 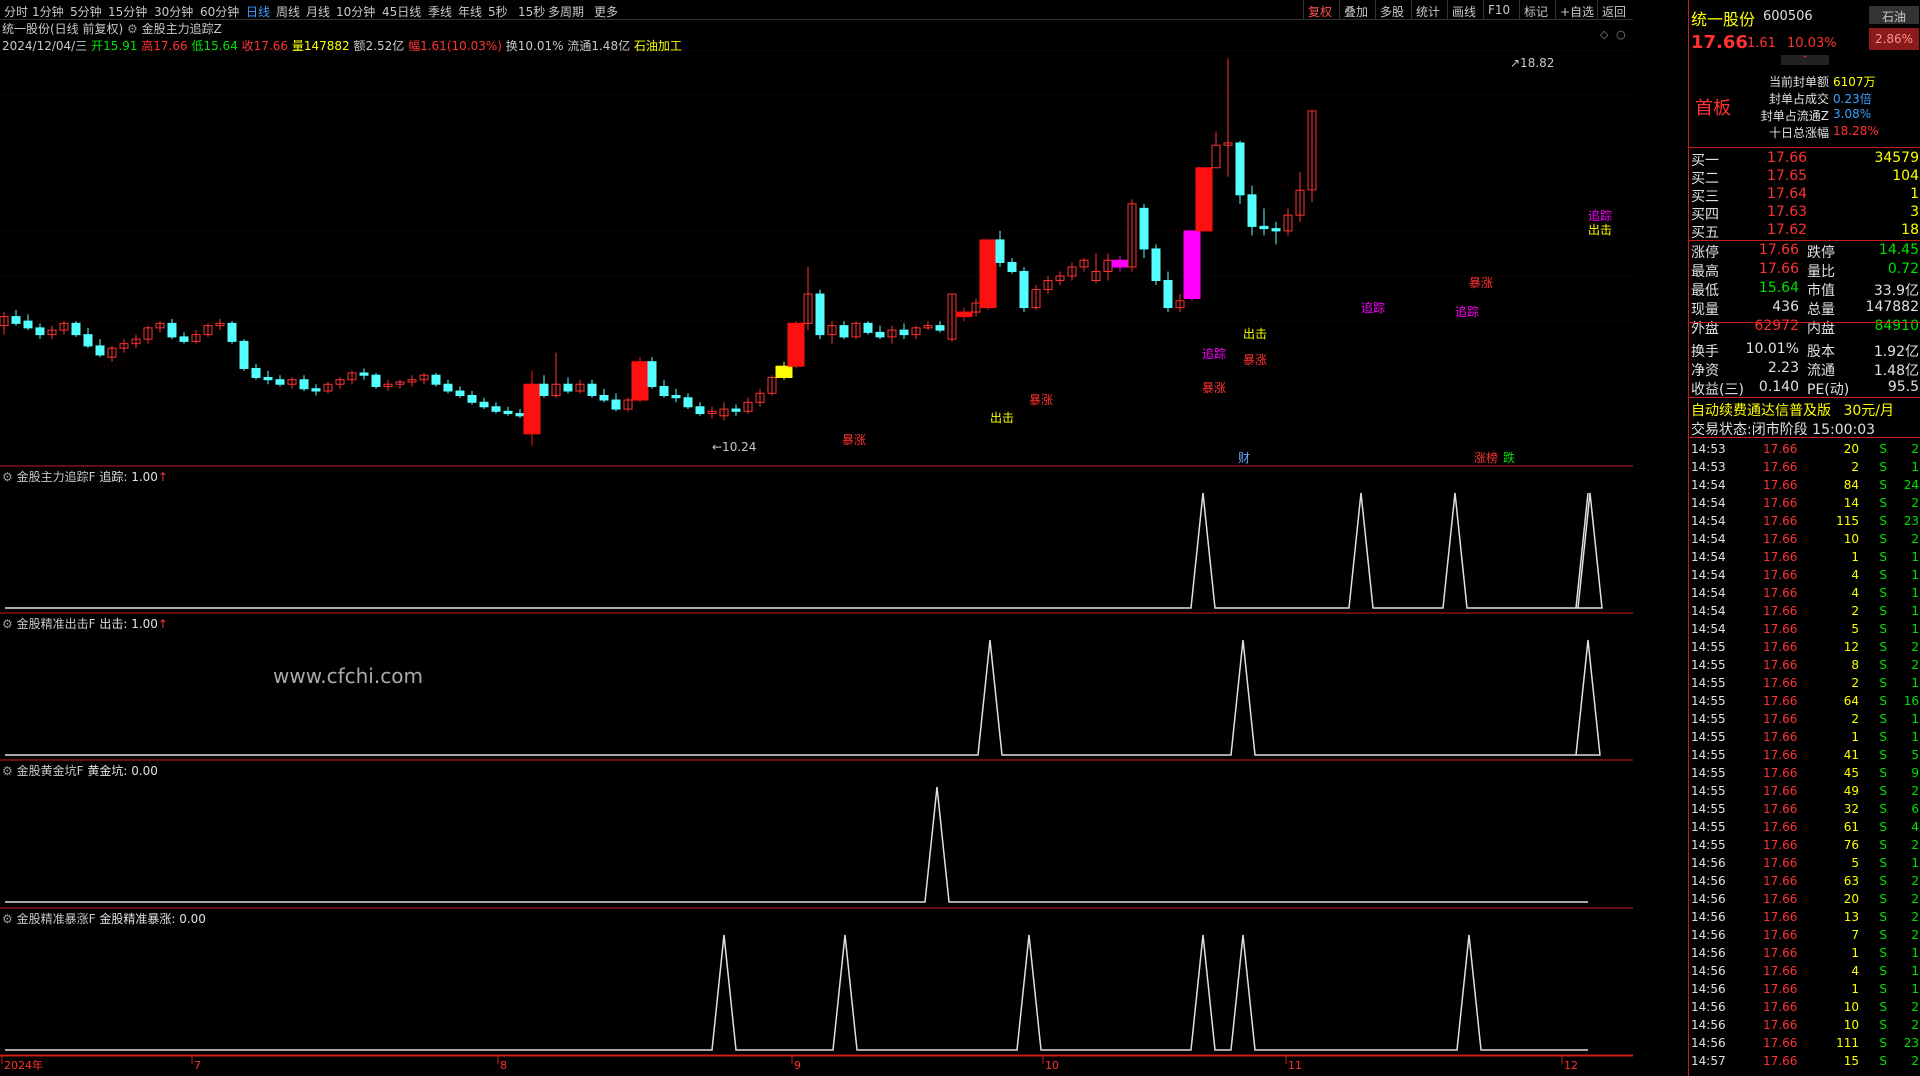 What do you see at coordinates (1486, 457) in the screenshot?
I see `zhangbang-marker: 涨榜` at bounding box center [1486, 457].